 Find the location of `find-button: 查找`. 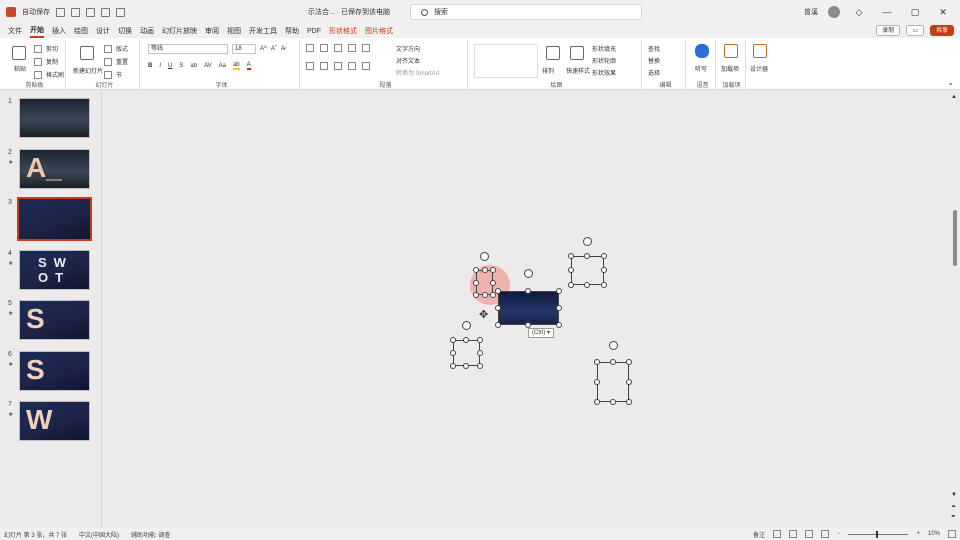

find-button: 查找 is located at coordinates (654, 48).